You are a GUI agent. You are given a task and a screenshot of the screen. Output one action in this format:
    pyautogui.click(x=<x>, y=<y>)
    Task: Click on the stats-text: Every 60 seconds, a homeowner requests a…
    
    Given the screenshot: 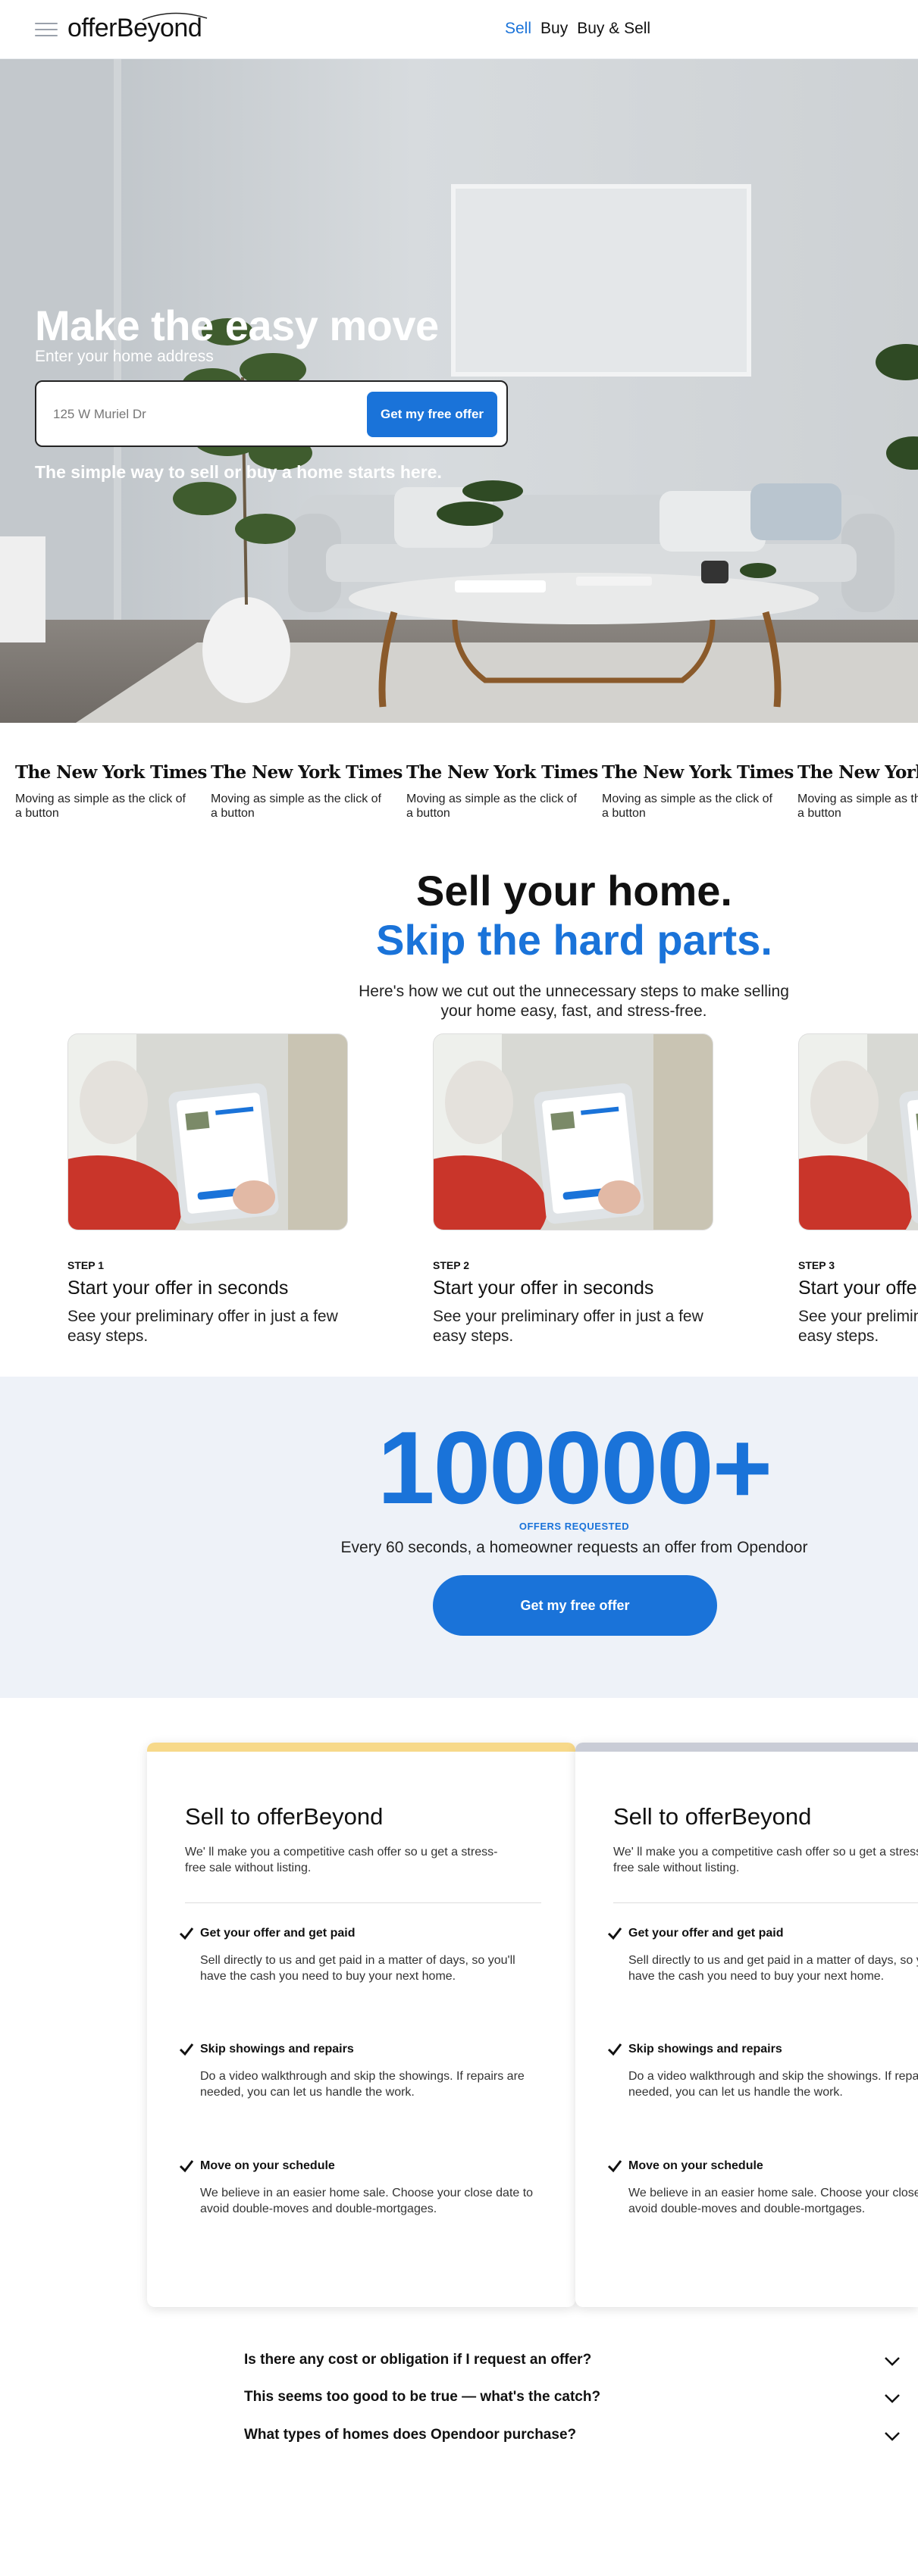 What is the action you would take?
    pyautogui.click(x=574, y=1547)
    